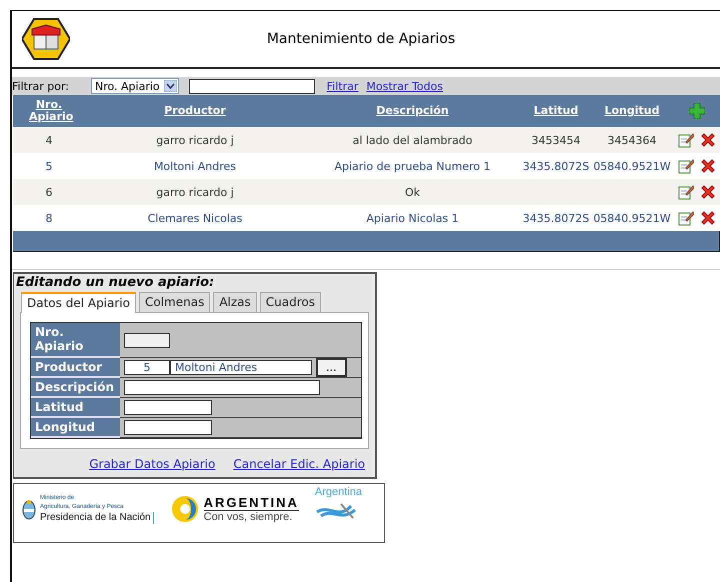 Image resolution: width=720 pixels, height=582 pixels. What do you see at coordinates (195, 218) in the screenshot?
I see `table-cell: Clemares Nicolas` at bounding box center [195, 218].